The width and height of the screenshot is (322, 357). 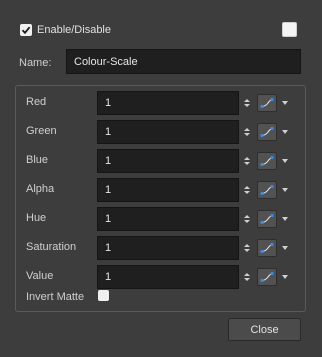 I want to click on color-swatch, so click(x=289, y=29).